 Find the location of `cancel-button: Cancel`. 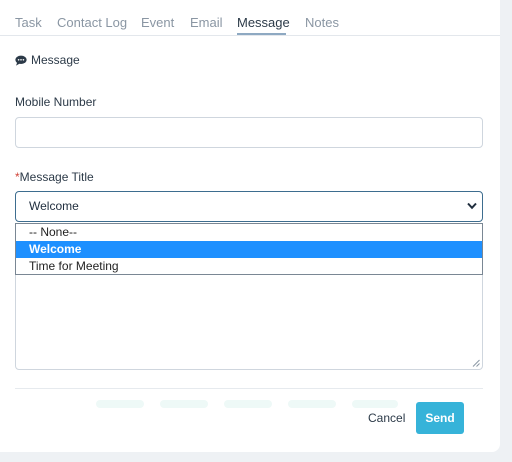

cancel-button: Cancel is located at coordinates (386, 418).